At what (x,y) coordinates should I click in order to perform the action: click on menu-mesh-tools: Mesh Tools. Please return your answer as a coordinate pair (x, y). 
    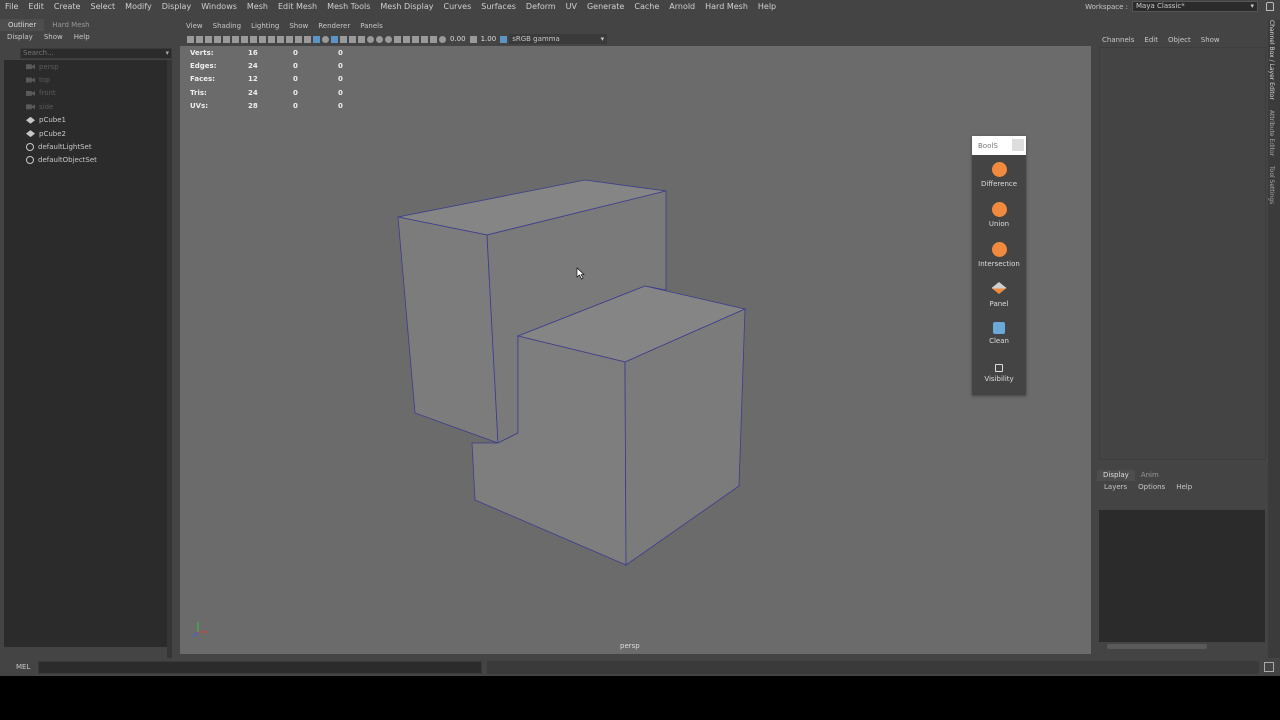
    Looking at the image, I should click on (348, 6).